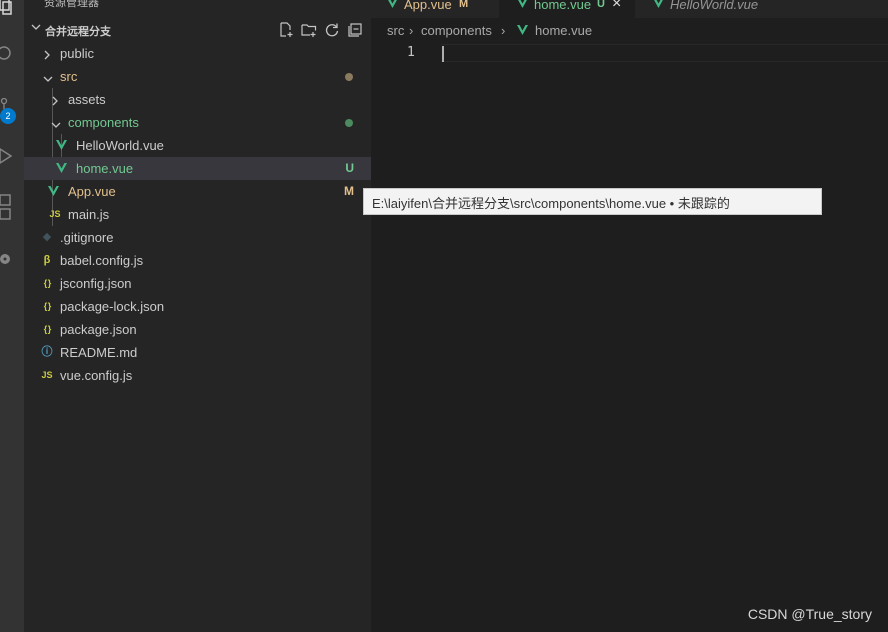 The width and height of the screenshot is (888, 632). I want to click on search-icon, so click(7, 52).